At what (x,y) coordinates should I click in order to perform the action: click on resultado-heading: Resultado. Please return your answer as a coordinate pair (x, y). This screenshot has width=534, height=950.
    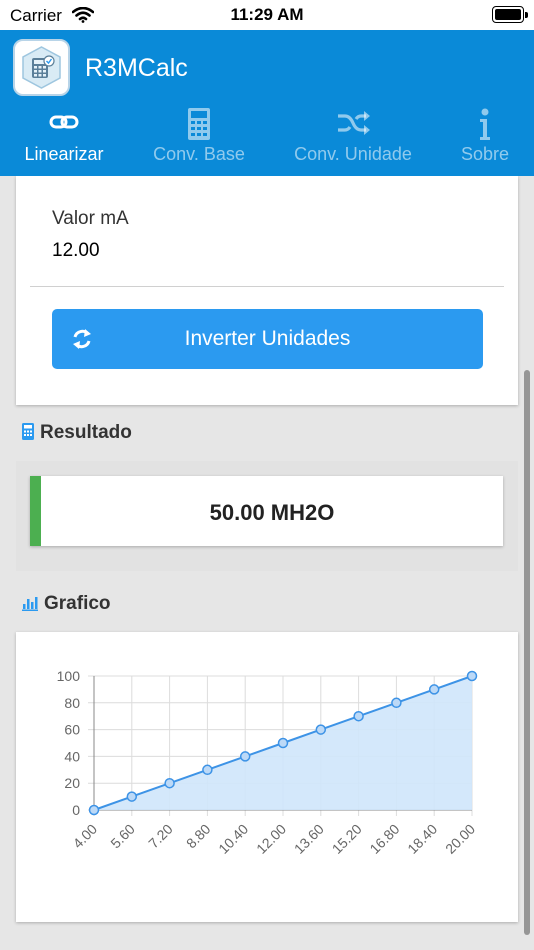
    Looking at the image, I should click on (77, 434).